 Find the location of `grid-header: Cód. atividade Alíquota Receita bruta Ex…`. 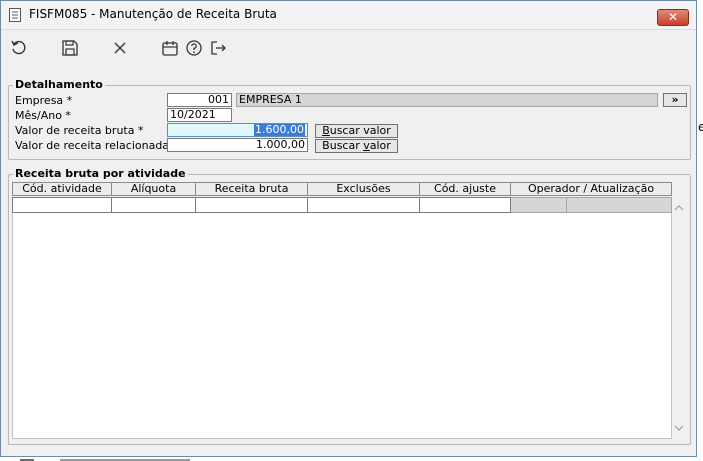

grid-header: Cód. atividade Alíquota Receita bruta Ex… is located at coordinates (342, 189).